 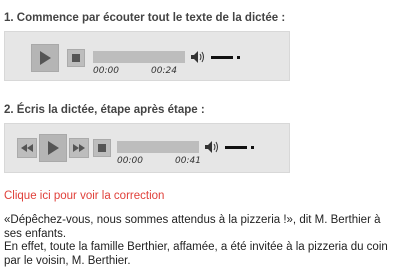 I want to click on duration: 00:24, so click(x=164, y=71).